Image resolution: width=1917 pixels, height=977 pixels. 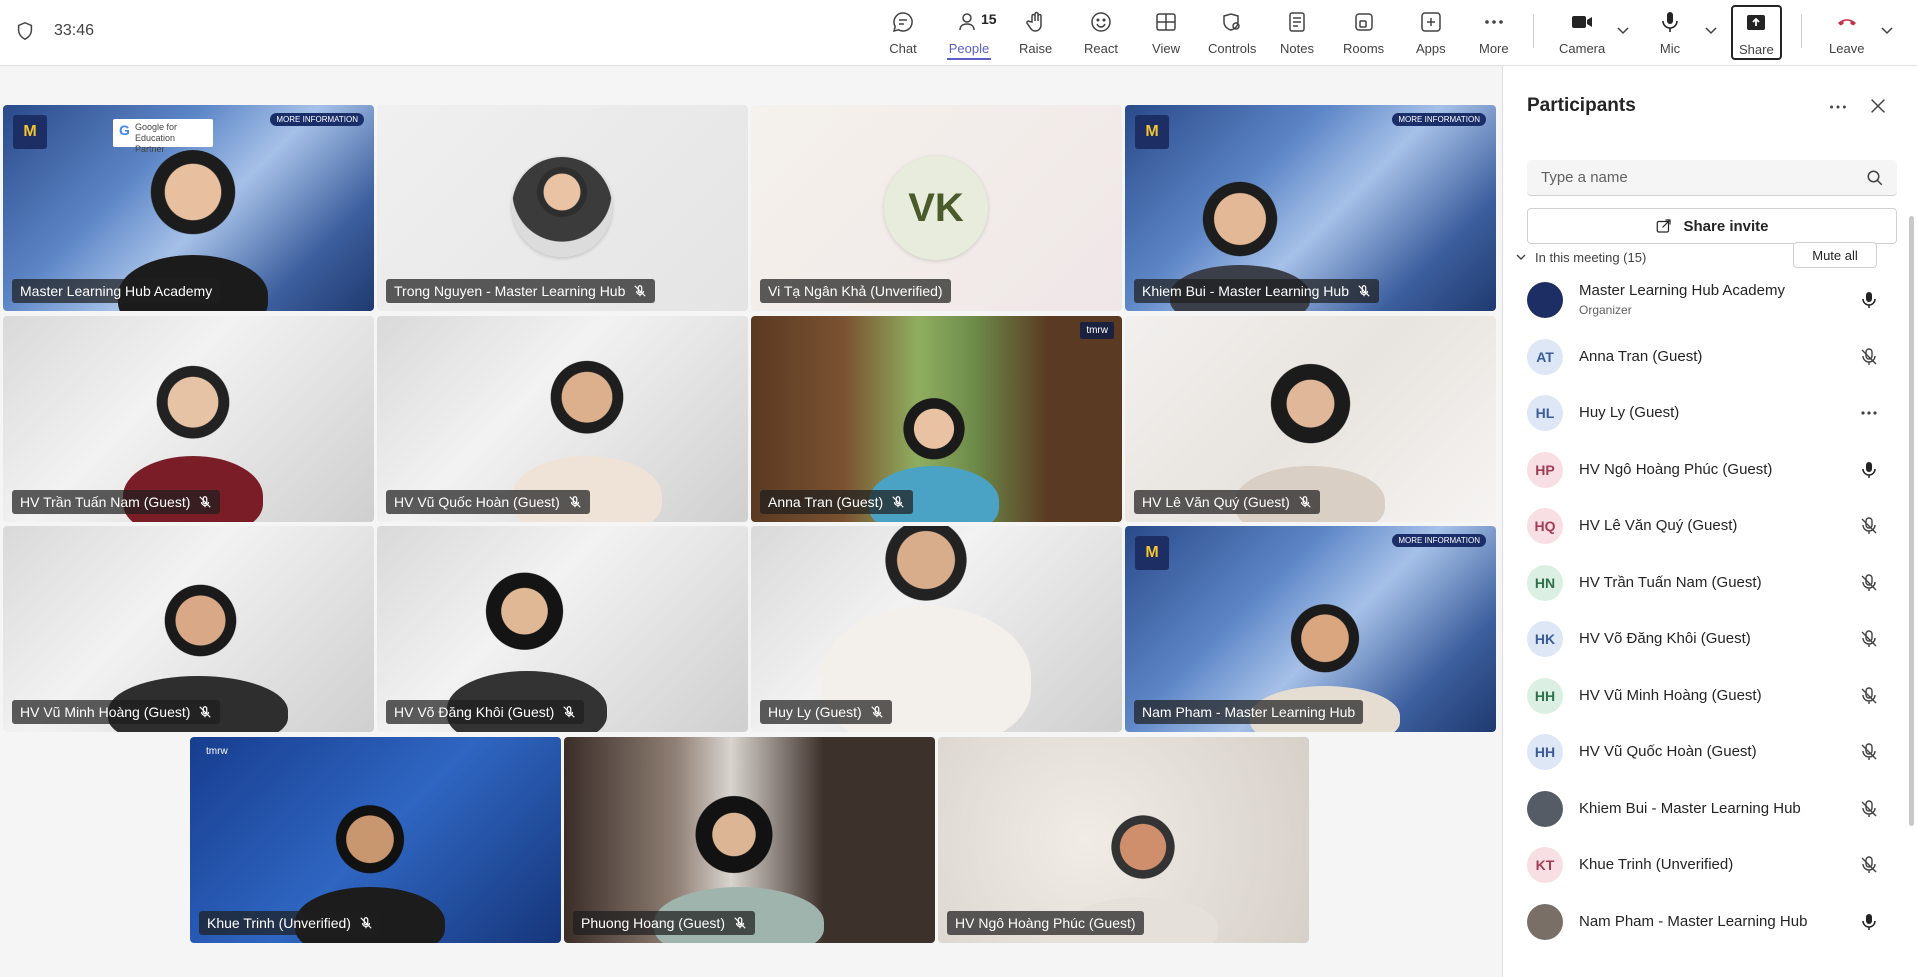 What do you see at coordinates (562, 419) in the screenshot?
I see `video-tile: HV Vũ Quốc Hoàn (Guest)` at bounding box center [562, 419].